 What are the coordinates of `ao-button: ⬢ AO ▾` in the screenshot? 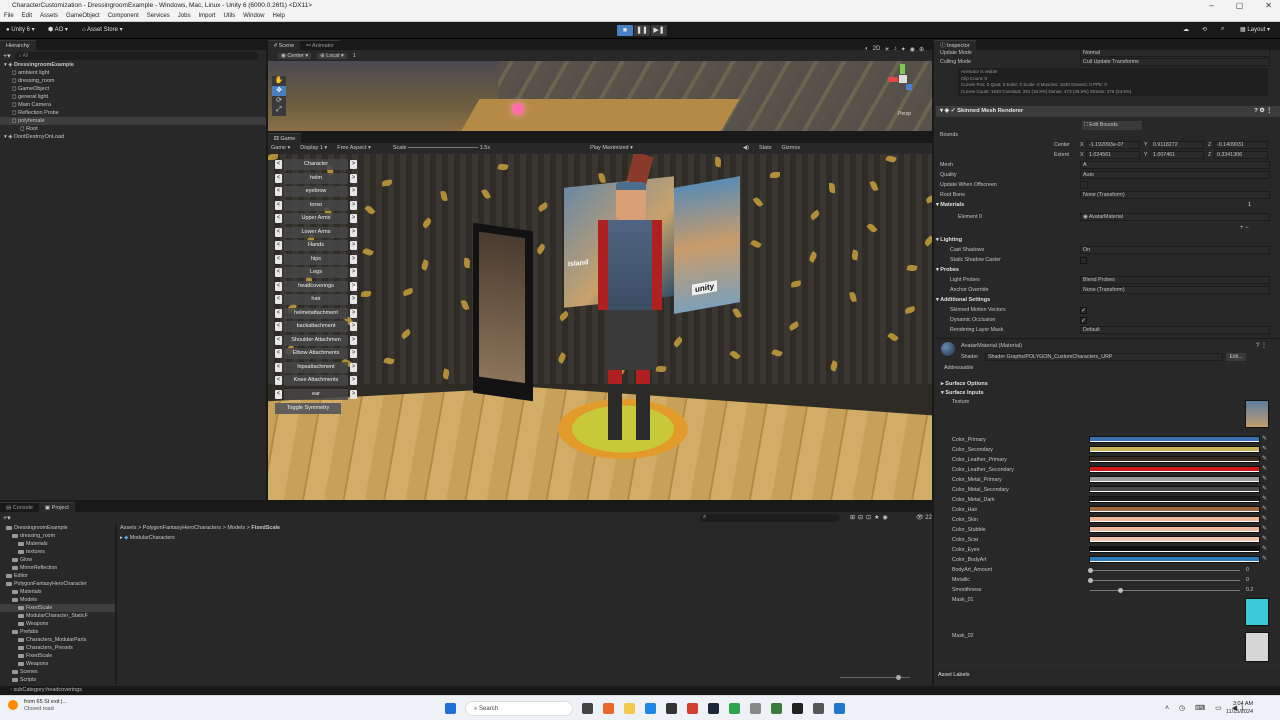 It's located at (58, 29).